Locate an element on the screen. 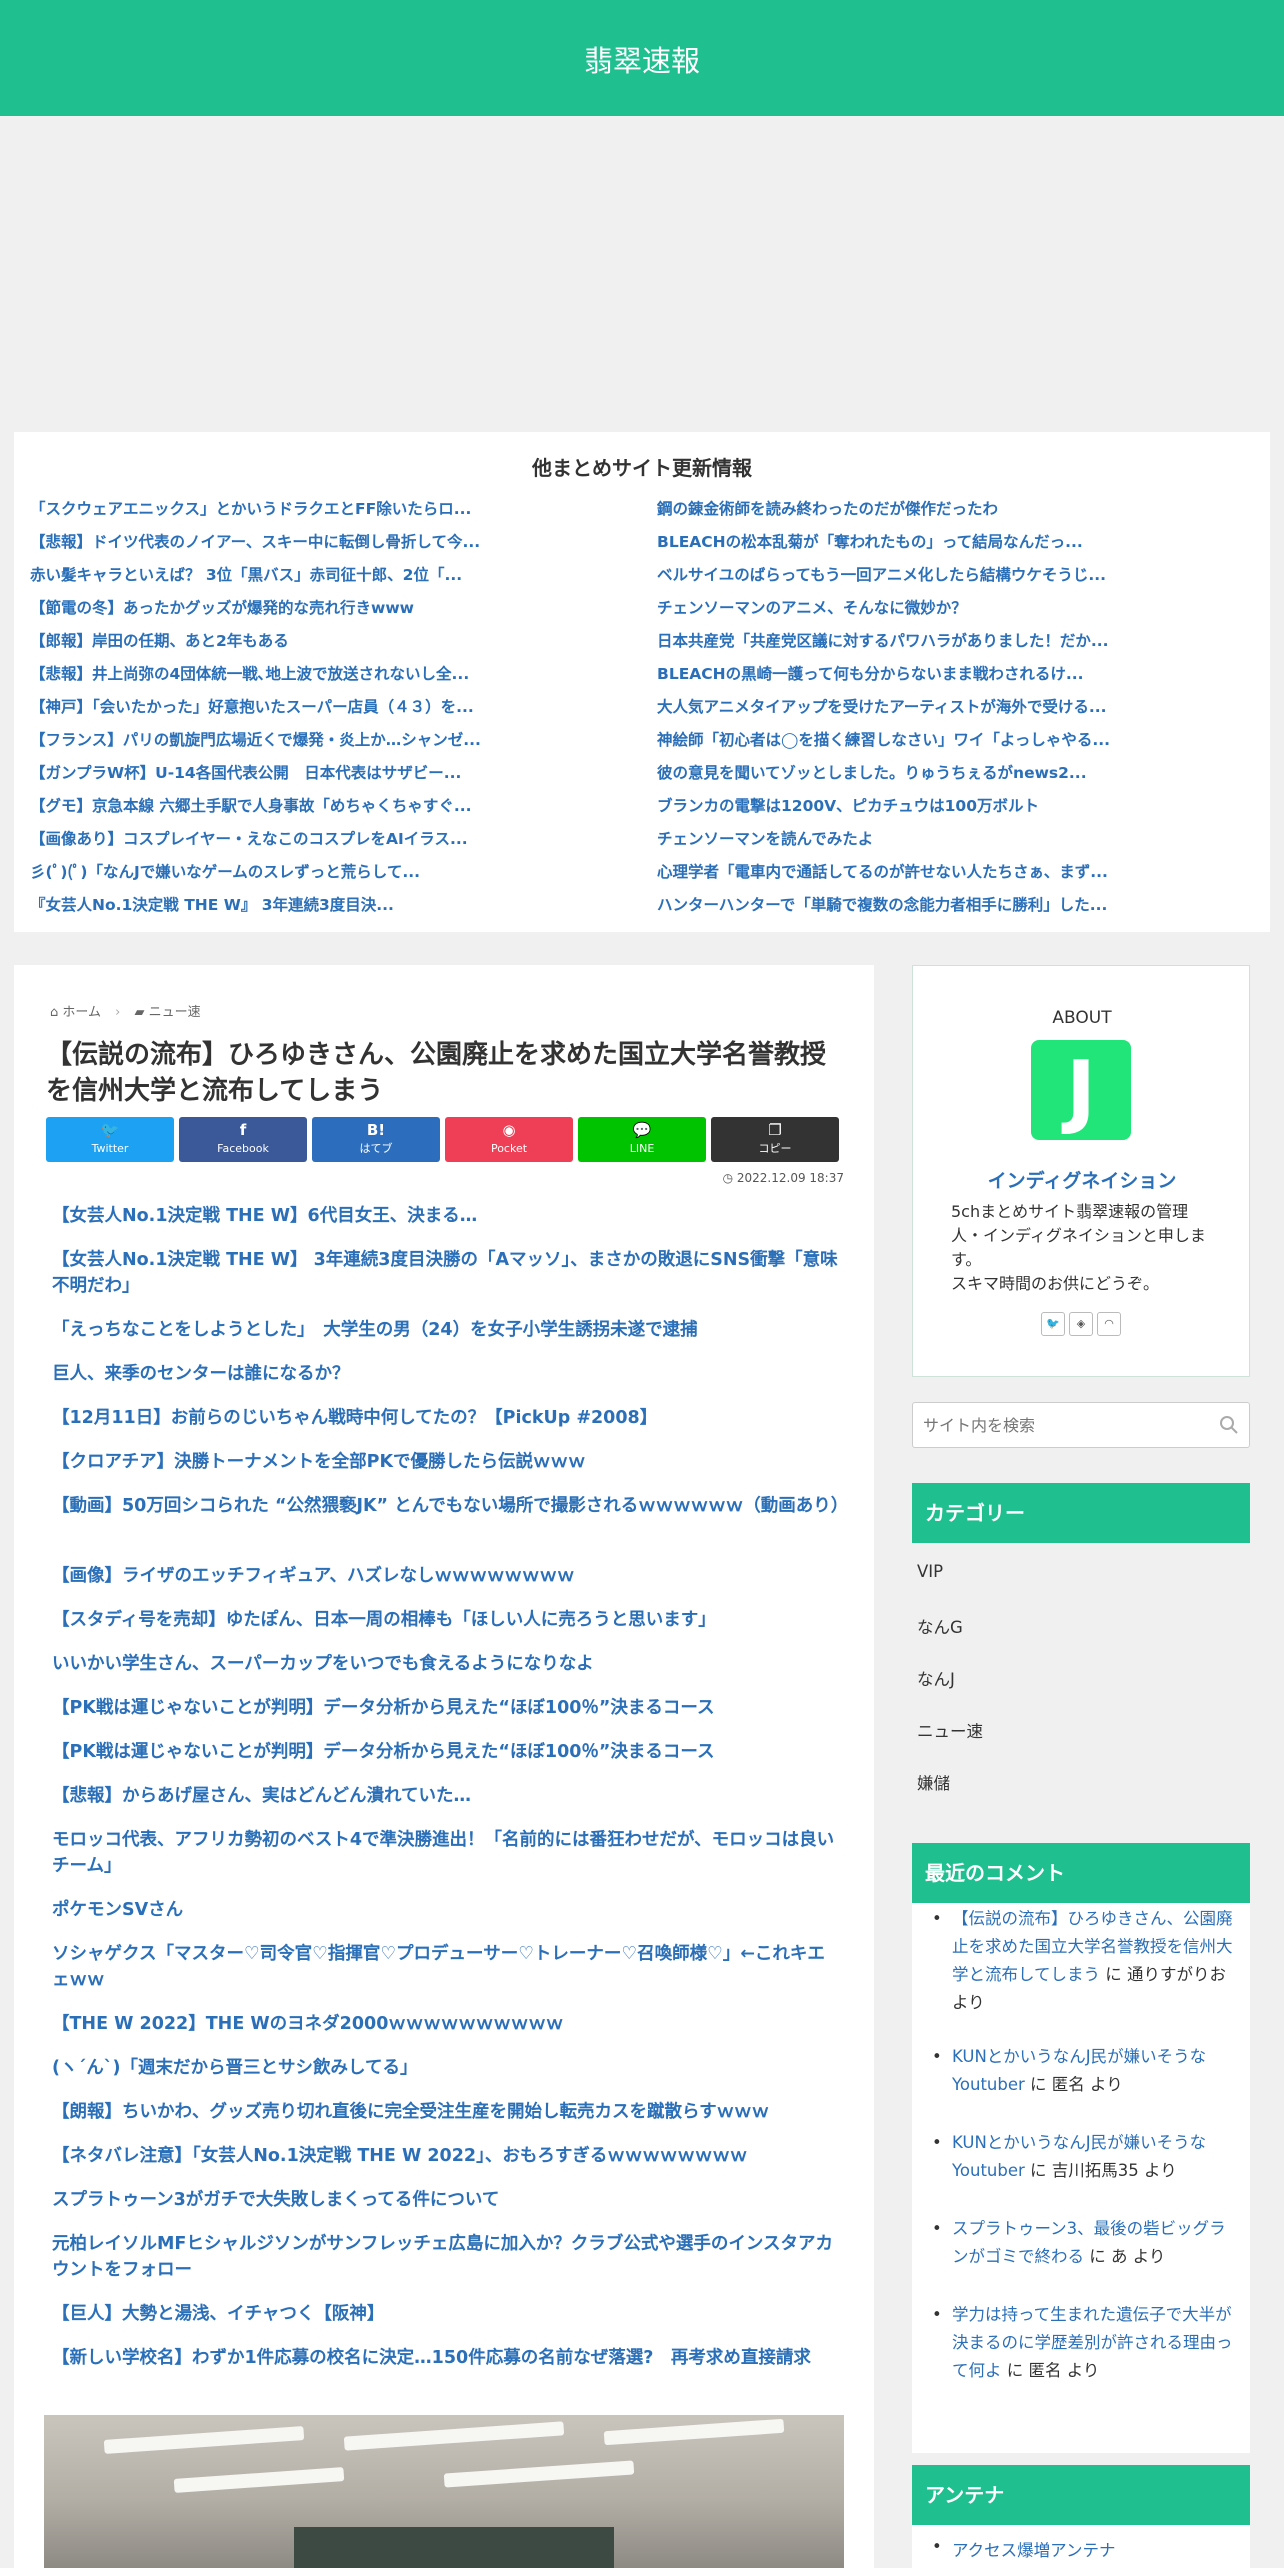  category-item: なんG is located at coordinates (940, 1626).